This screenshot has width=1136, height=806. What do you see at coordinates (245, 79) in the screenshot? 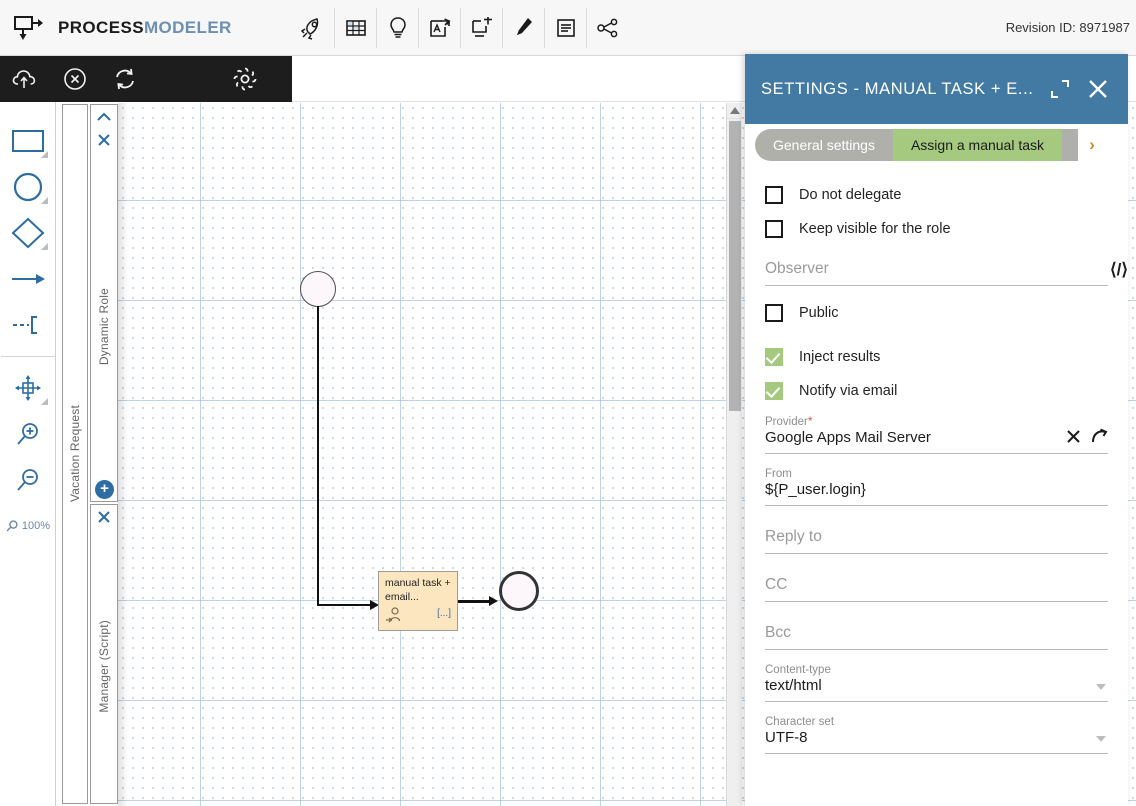
I see `gear-icon` at bounding box center [245, 79].